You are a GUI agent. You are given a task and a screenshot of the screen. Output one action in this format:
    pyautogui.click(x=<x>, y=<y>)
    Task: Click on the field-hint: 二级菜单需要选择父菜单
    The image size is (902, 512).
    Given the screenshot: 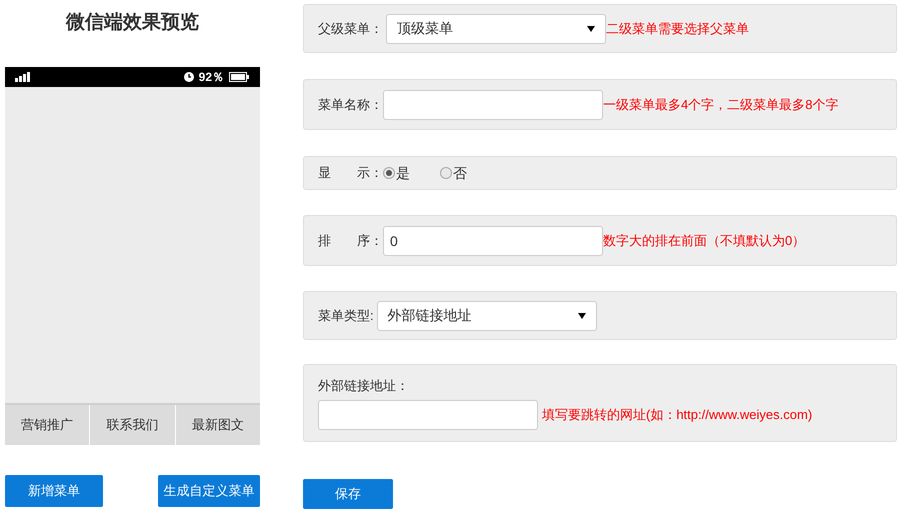 What is the action you would take?
    pyautogui.click(x=677, y=29)
    